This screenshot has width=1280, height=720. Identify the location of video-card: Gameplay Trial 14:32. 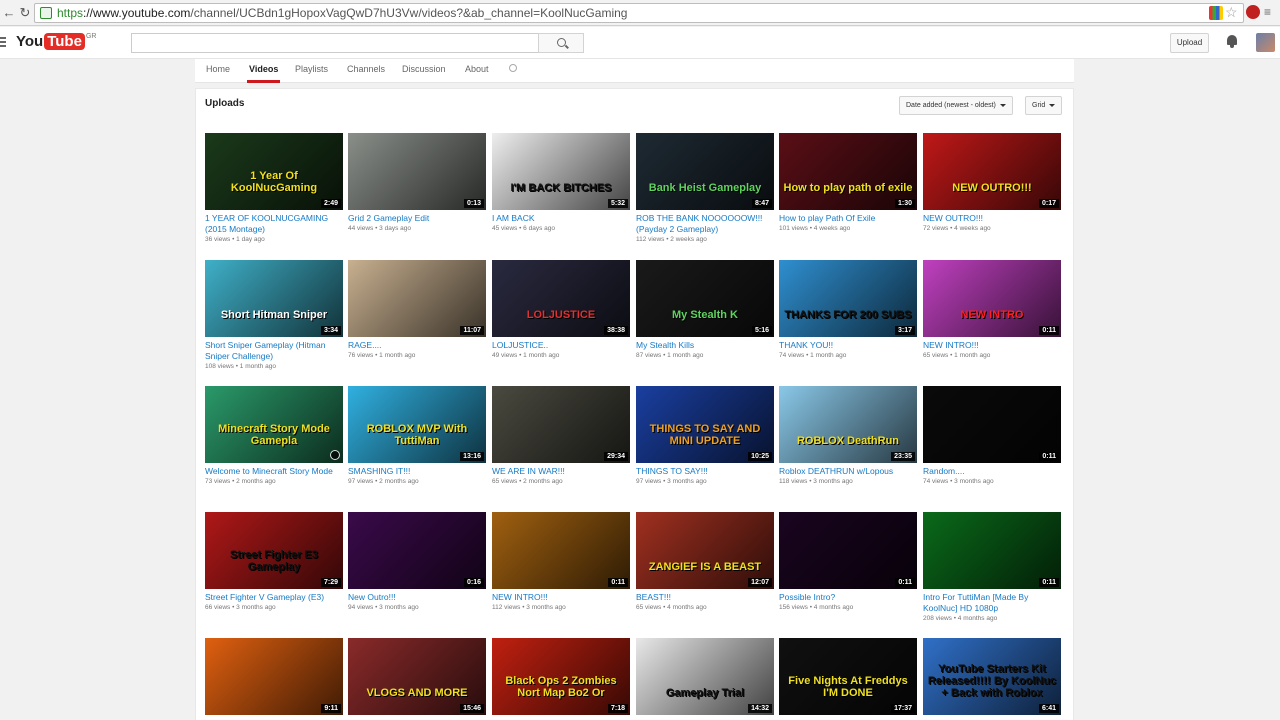
(705, 676).